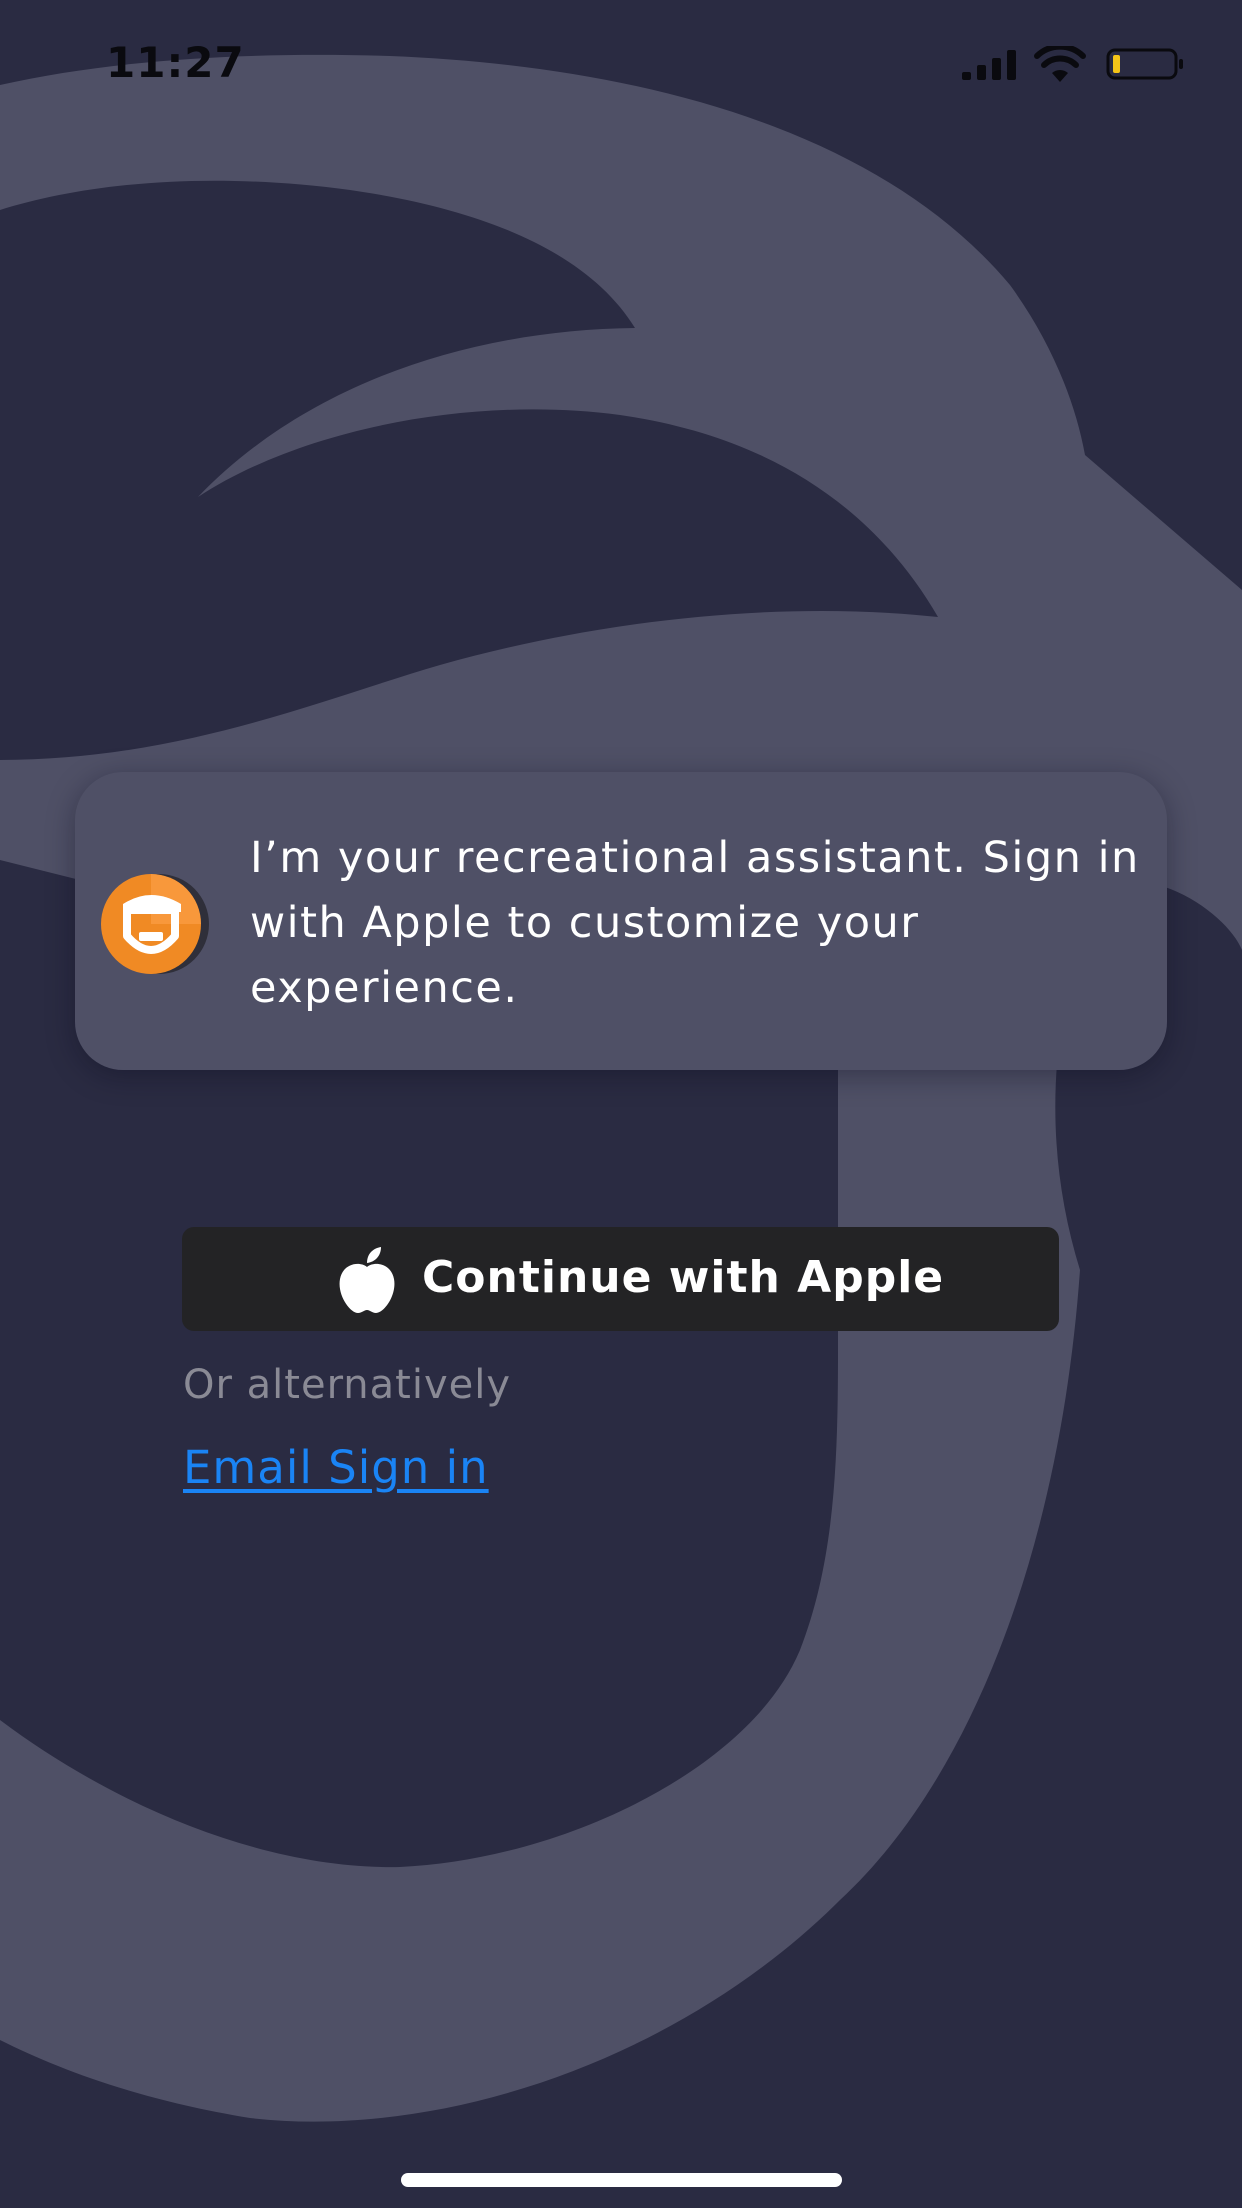  What do you see at coordinates (347, 1385) in the screenshot?
I see `alternative-option-text: Or alternatively` at bounding box center [347, 1385].